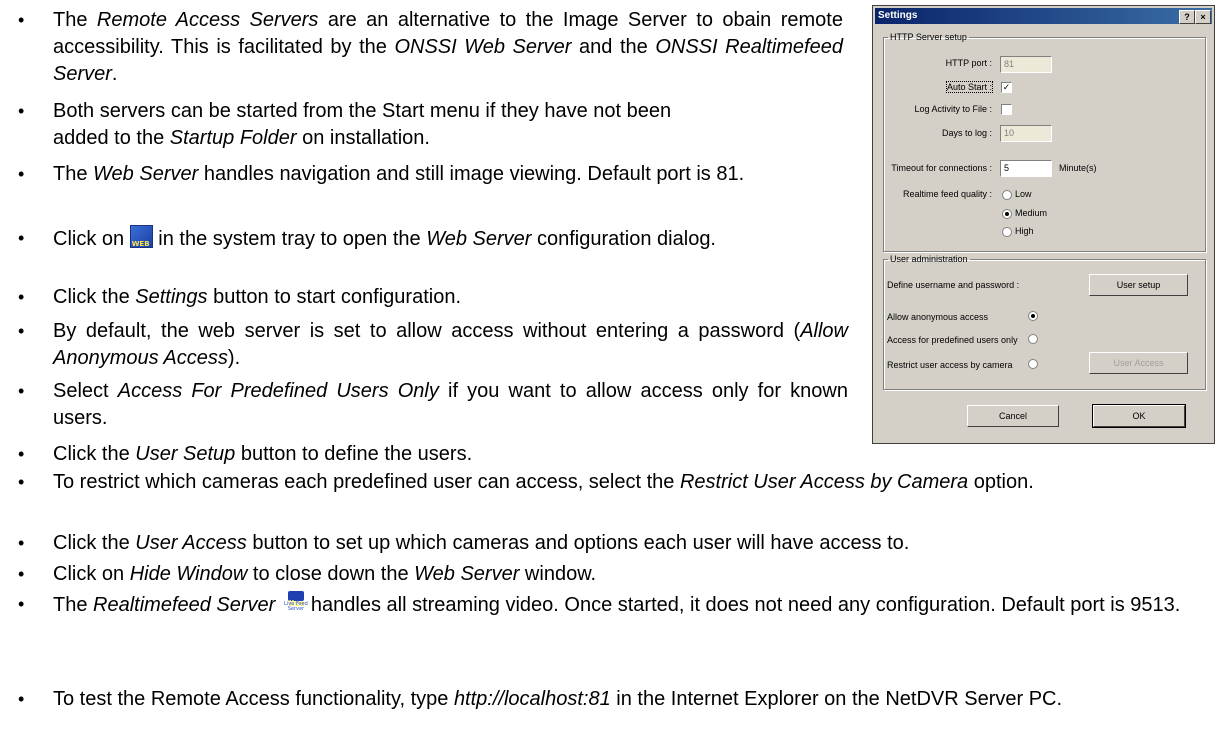  I want to click on auto-start-label: Auto Start :, so click(969, 87).